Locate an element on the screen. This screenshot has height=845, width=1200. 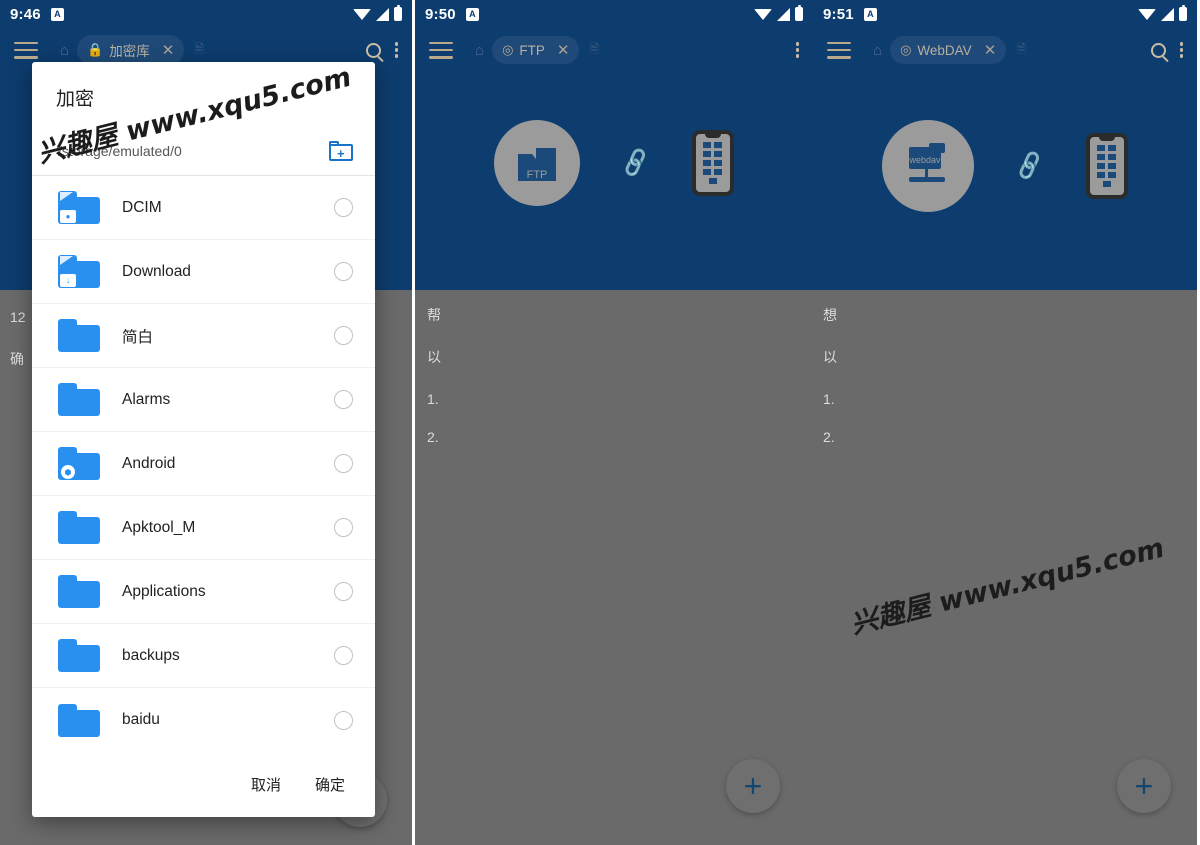
new-folder-icon: + is located at coordinates (341, 151).